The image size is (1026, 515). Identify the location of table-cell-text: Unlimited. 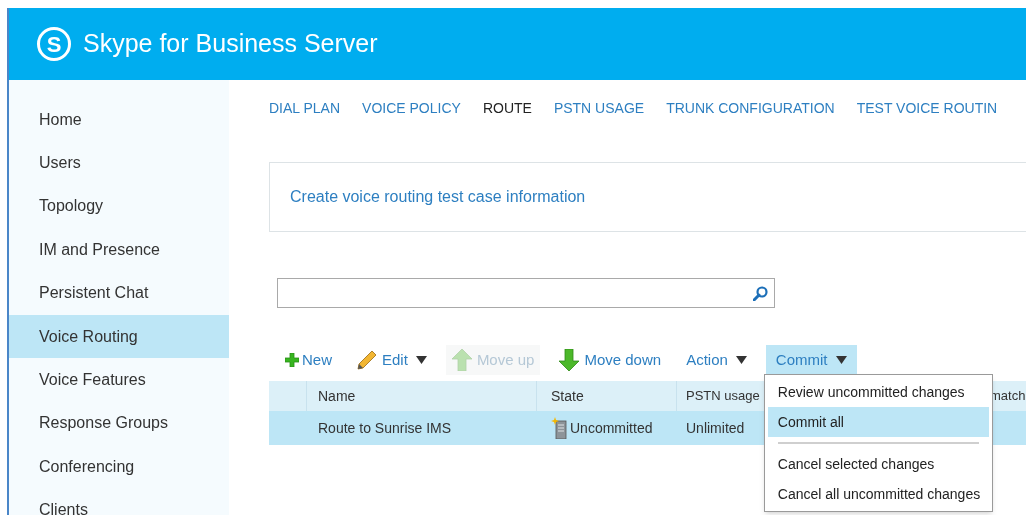
(715, 428).